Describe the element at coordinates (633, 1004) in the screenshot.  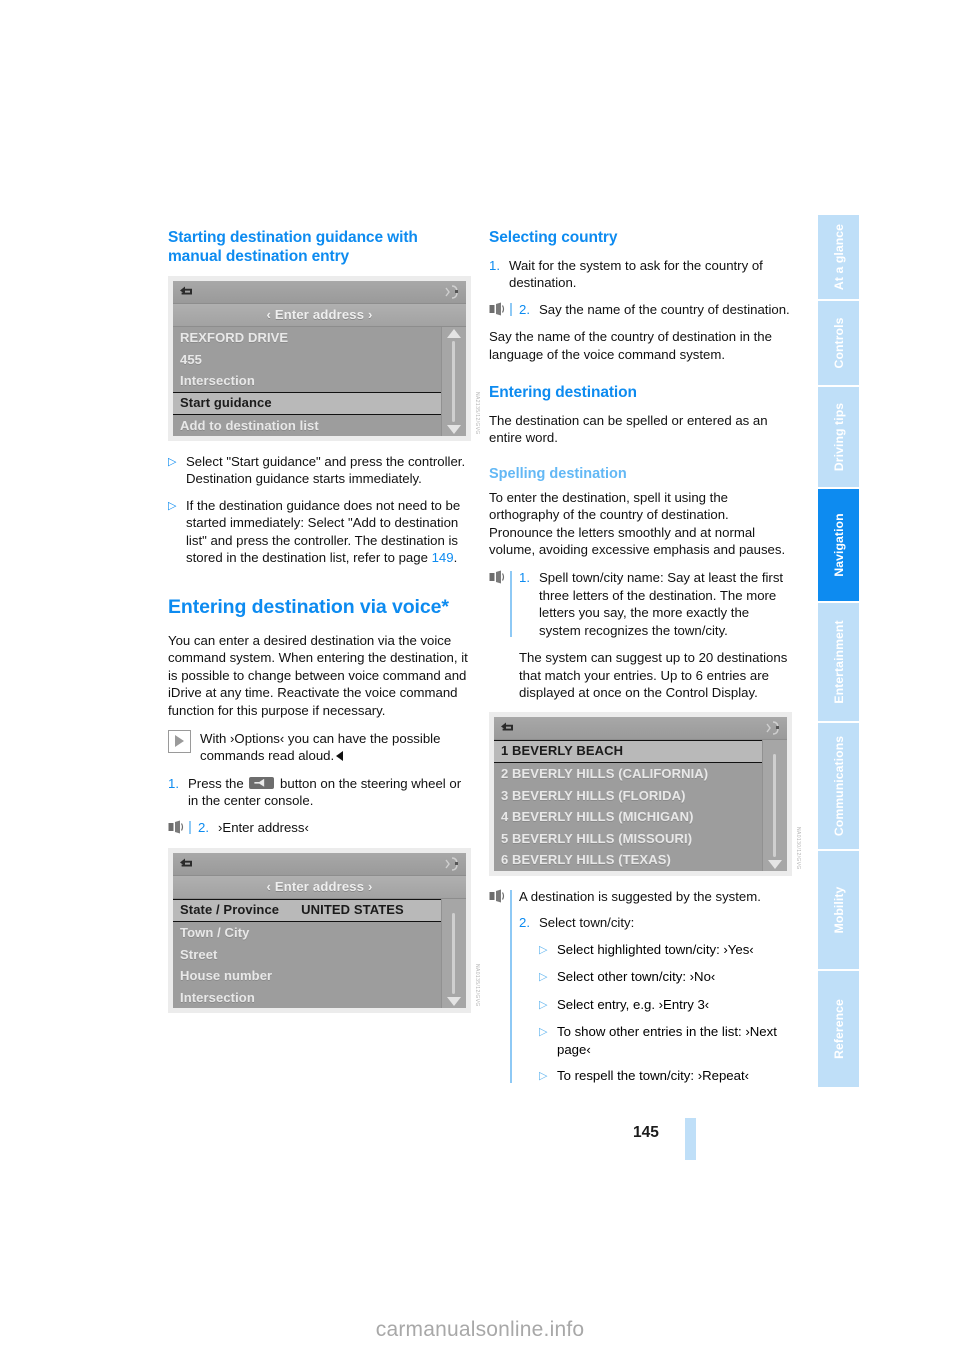
I see `list-item-label: Select entry, e.g. ›Entry 3‹` at that location.